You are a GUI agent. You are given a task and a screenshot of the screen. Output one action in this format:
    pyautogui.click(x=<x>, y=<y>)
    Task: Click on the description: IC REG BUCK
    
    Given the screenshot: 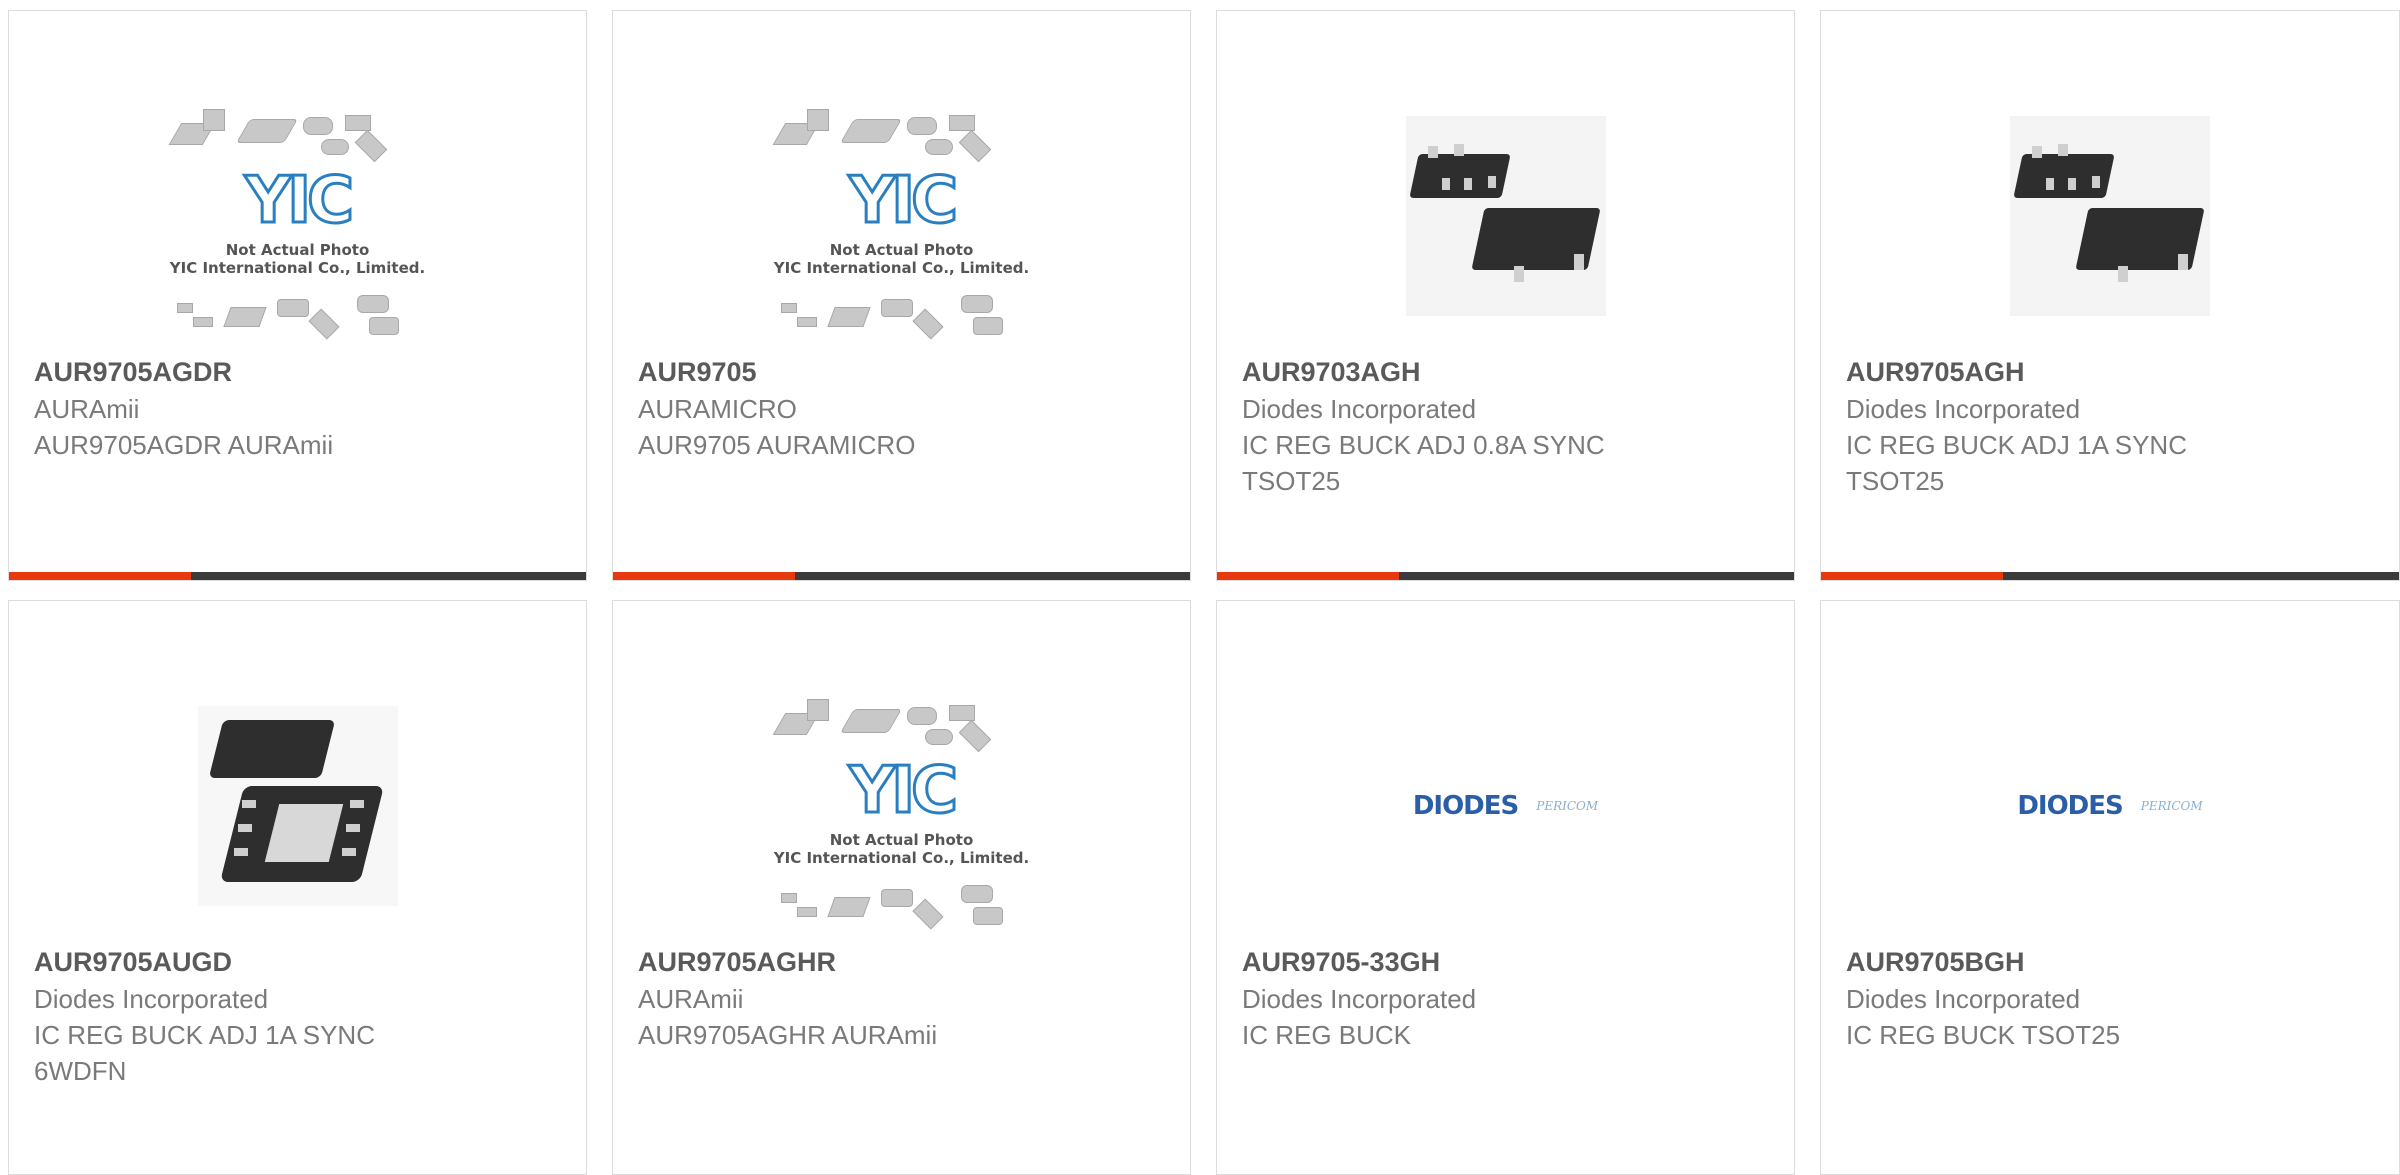 What is the action you would take?
    pyautogui.click(x=1327, y=1035)
    